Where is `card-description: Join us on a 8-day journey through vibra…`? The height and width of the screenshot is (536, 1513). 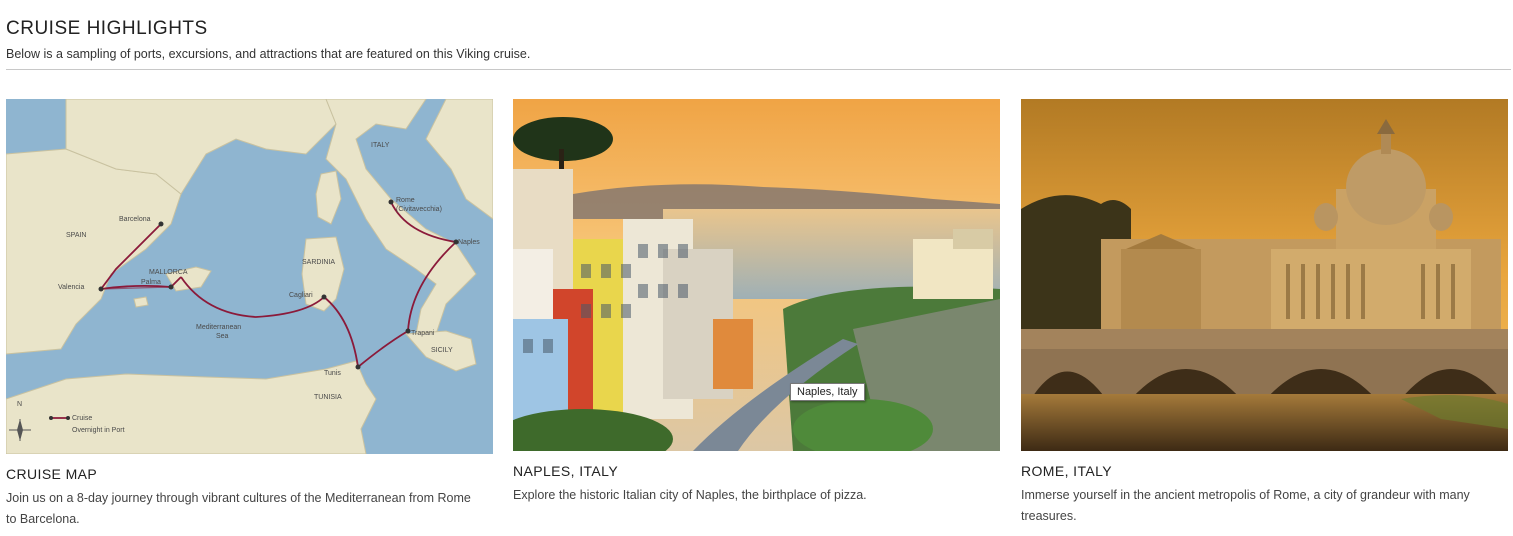
card-description: Join us on a 8-day journey through vibra… is located at coordinates (238, 508).